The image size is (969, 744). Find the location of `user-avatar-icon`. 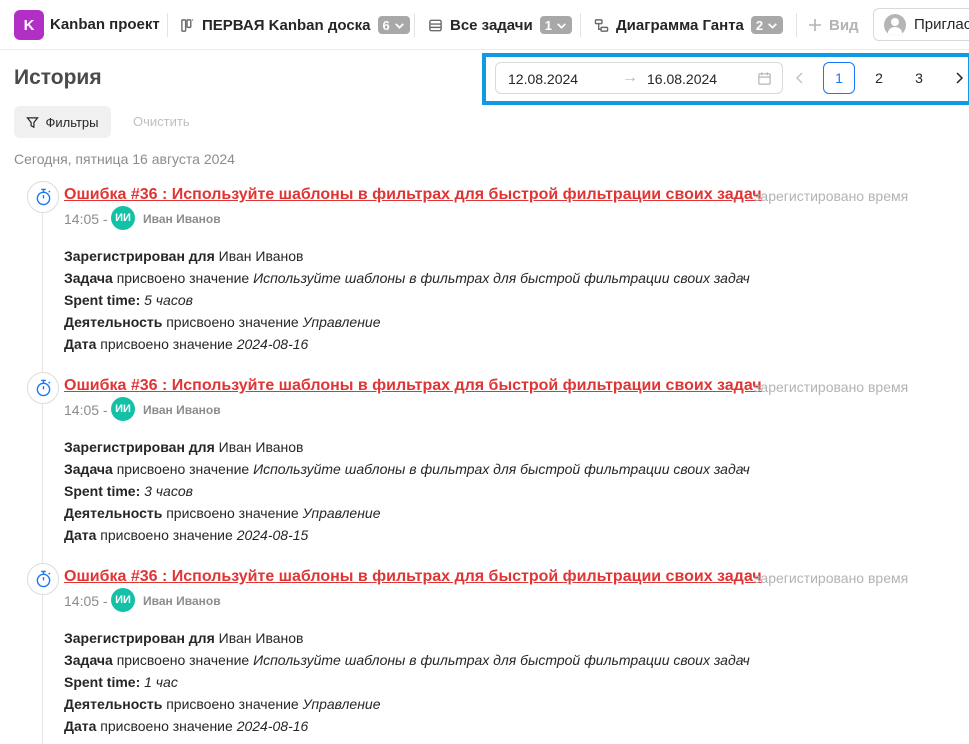

user-avatar-icon is located at coordinates (895, 24).